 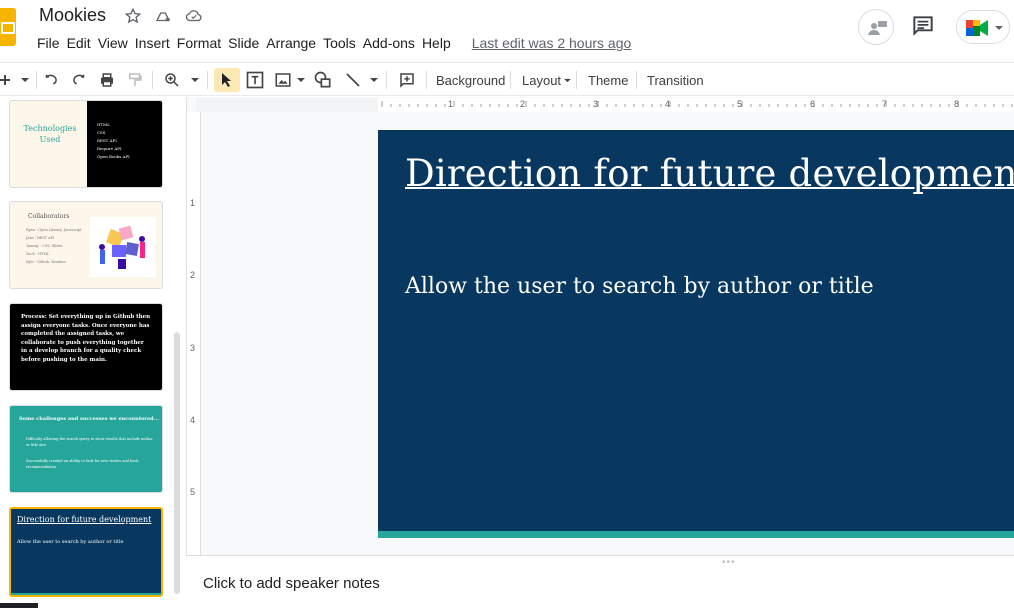 I want to click on thumb-2-title: Collaborators, so click(x=49, y=216).